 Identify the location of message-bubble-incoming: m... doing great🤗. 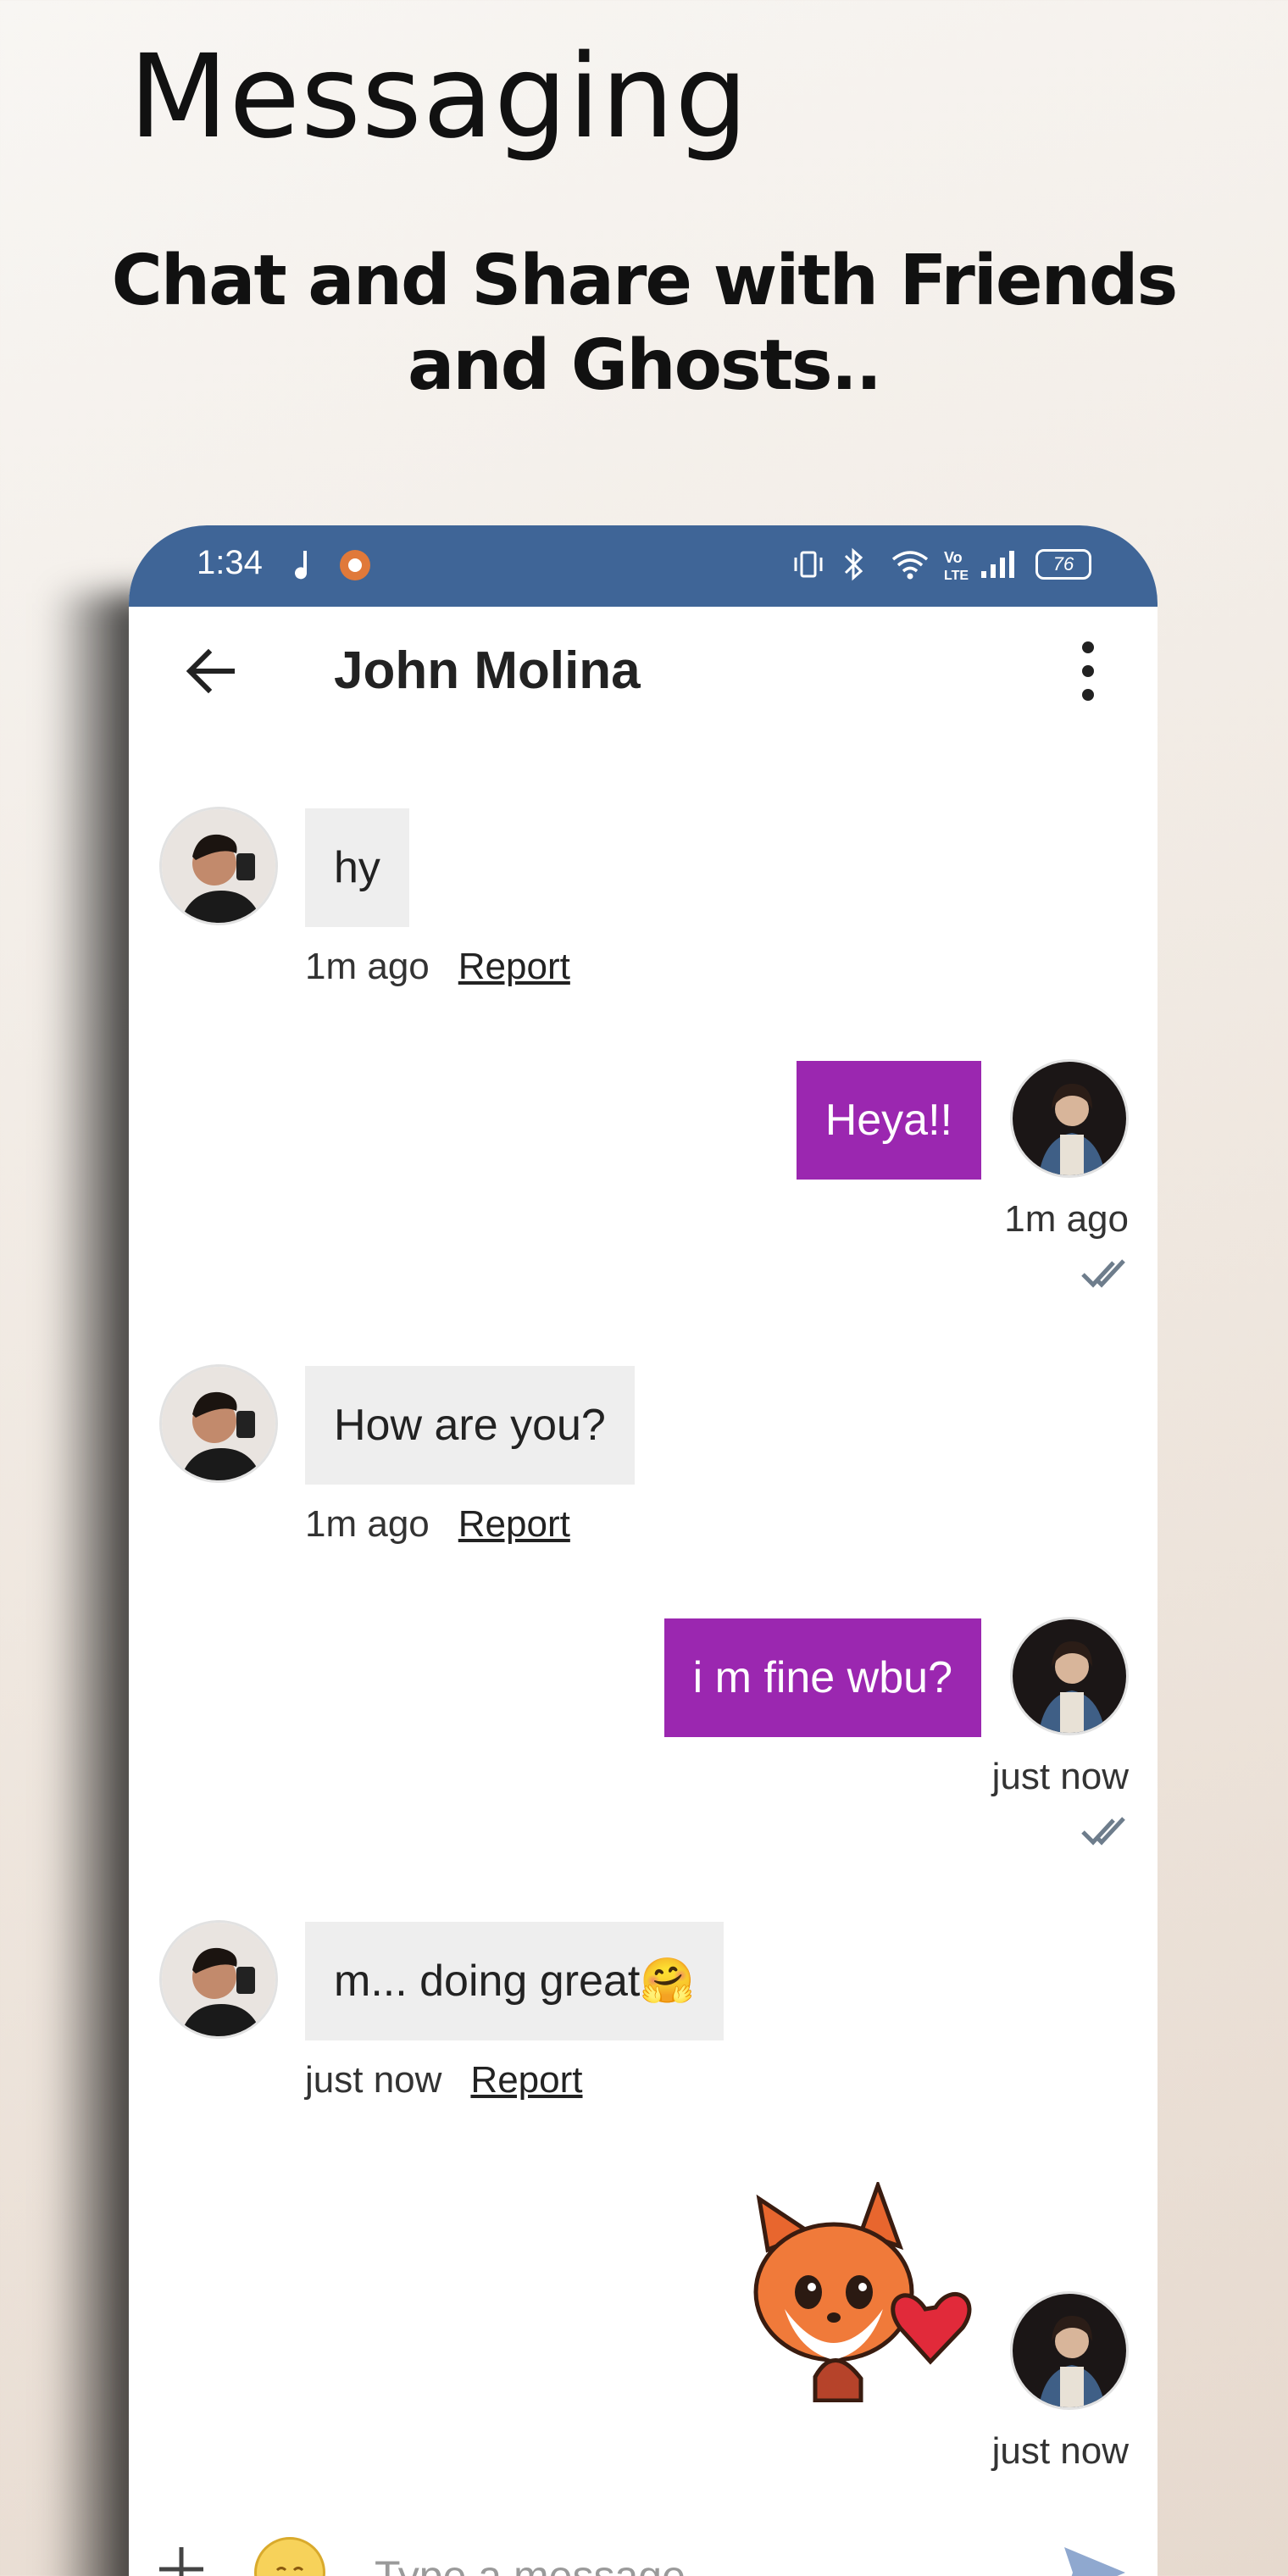
(514, 1981).